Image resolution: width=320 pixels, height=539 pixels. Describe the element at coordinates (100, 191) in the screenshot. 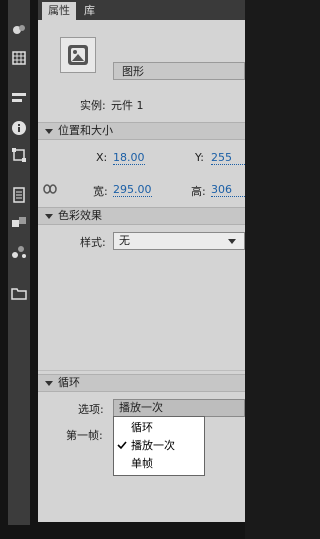

I see `width-label: 宽:` at that location.